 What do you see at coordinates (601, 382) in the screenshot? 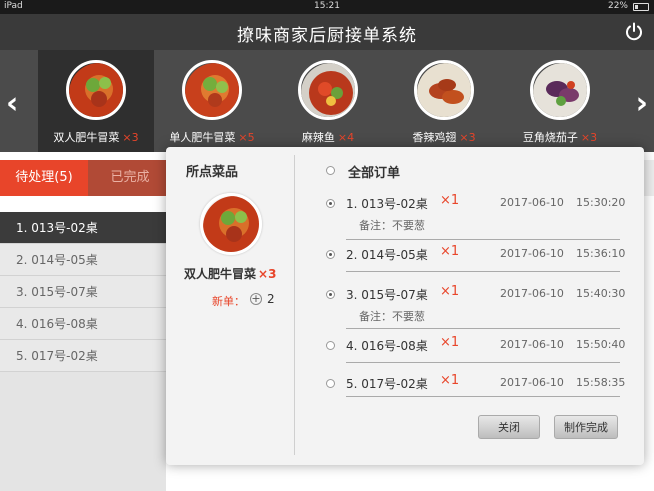
I see `order-time: 15:58:35` at bounding box center [601, 382].